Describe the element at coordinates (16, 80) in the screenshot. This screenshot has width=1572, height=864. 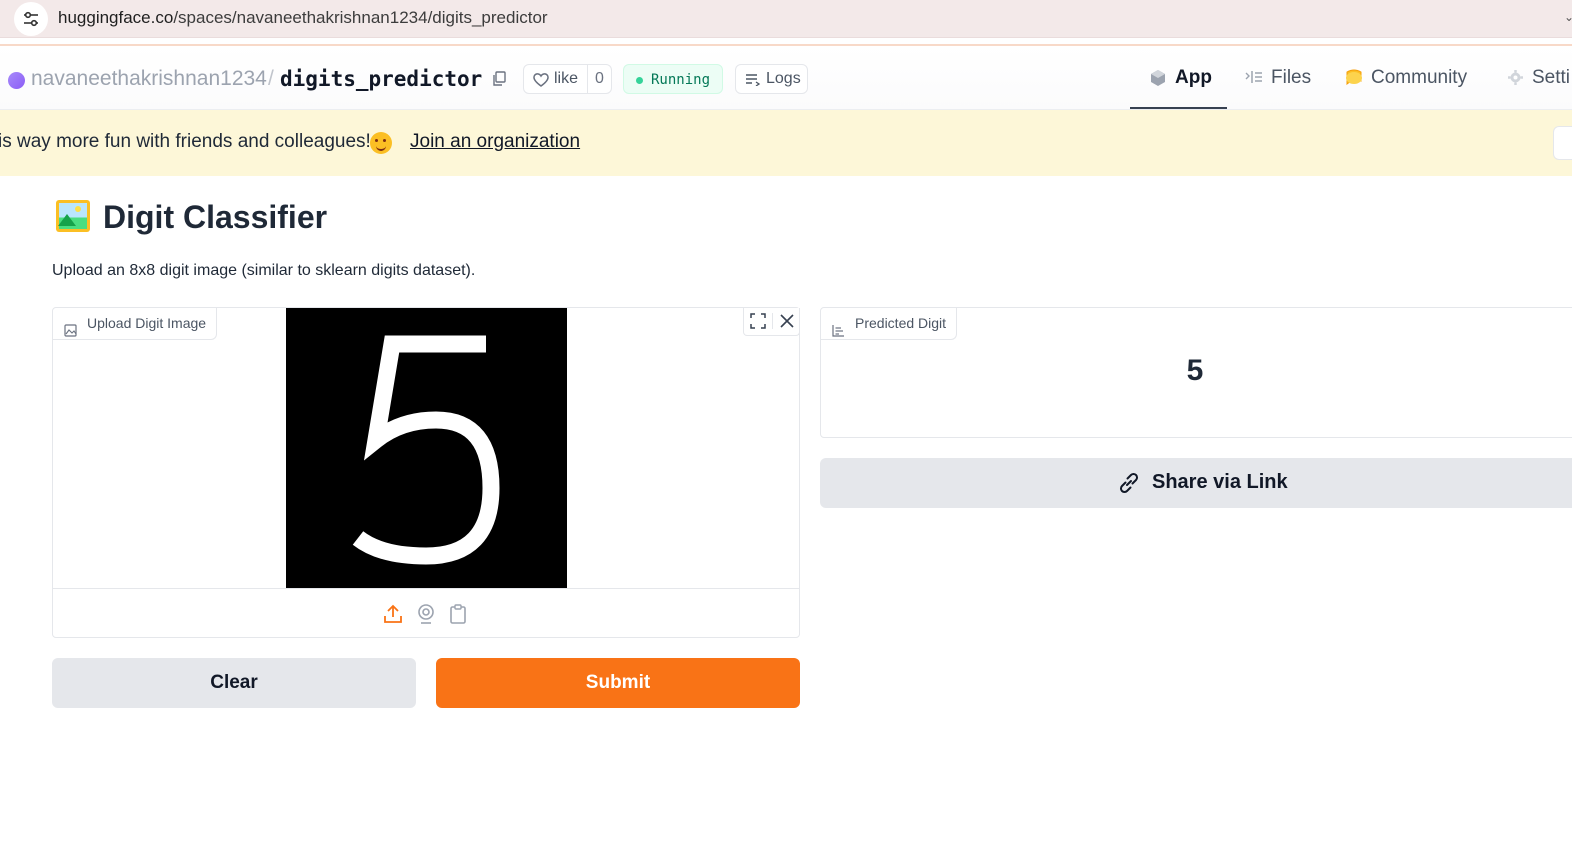
I see `avatar` at that location.